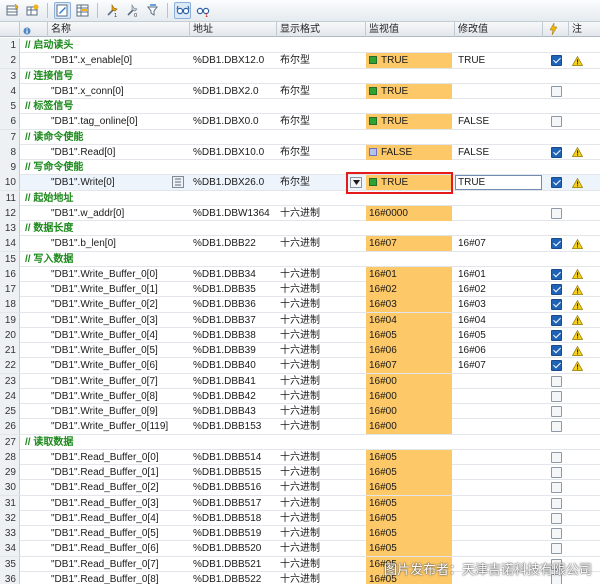 This screenshot has height=584, width=600. Describe the element at coordinates (202, 10) in the screenshot. I see `glasses-once-icon: 1` at that location.